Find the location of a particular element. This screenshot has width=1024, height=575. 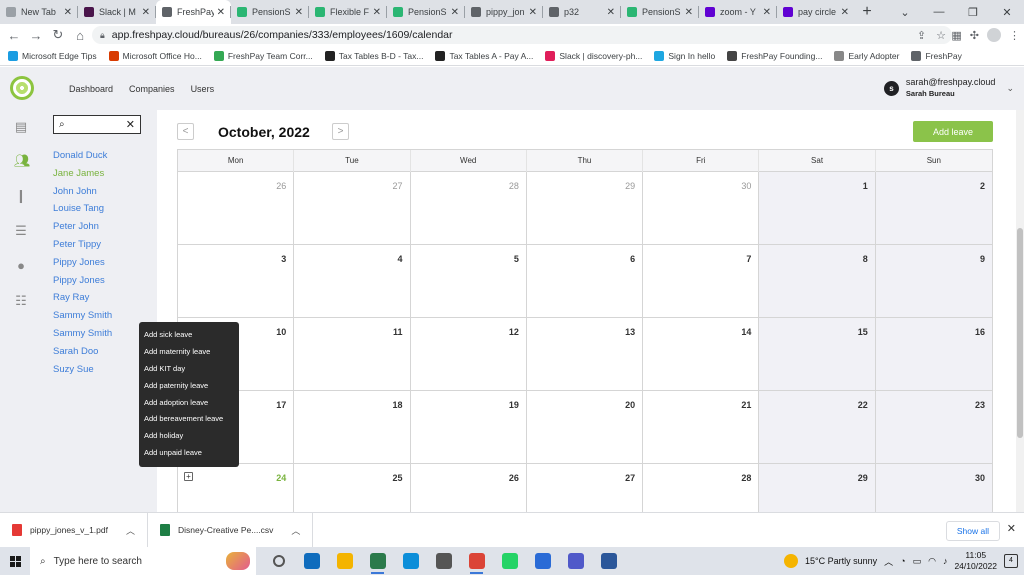

browser-tab: pippy_jon ✕ is located at coordinates (504, 12).